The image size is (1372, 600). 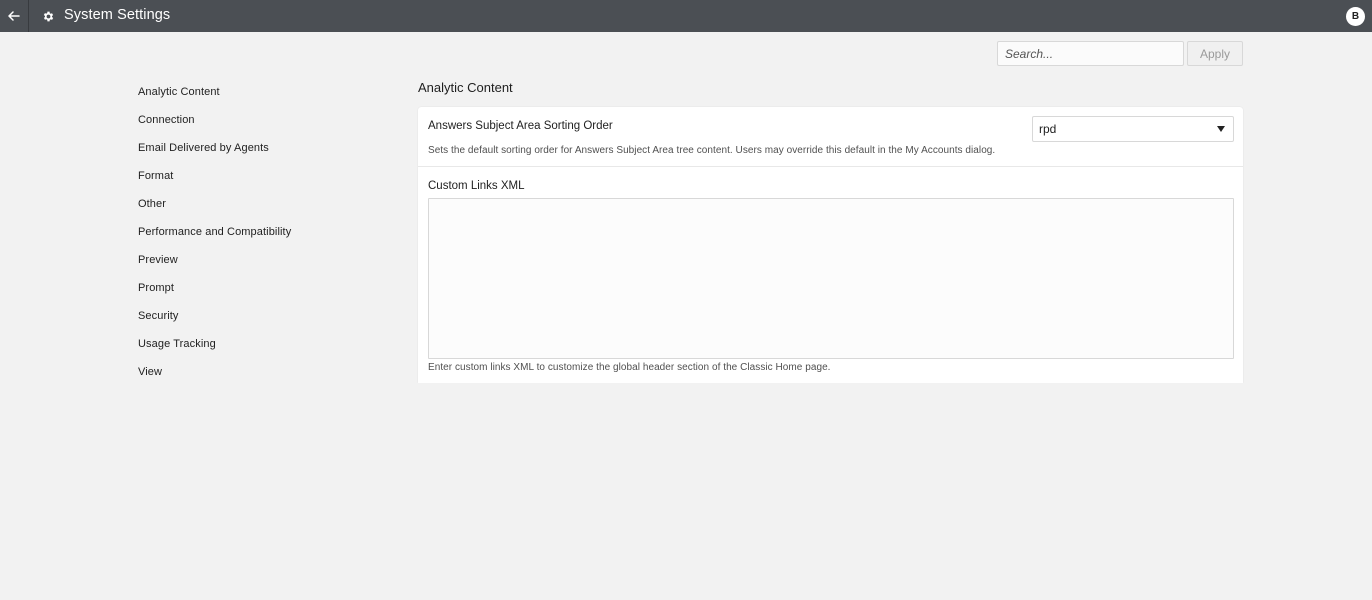 I want to click on sidebar-item-format: Format, so click(x=214, y=176).